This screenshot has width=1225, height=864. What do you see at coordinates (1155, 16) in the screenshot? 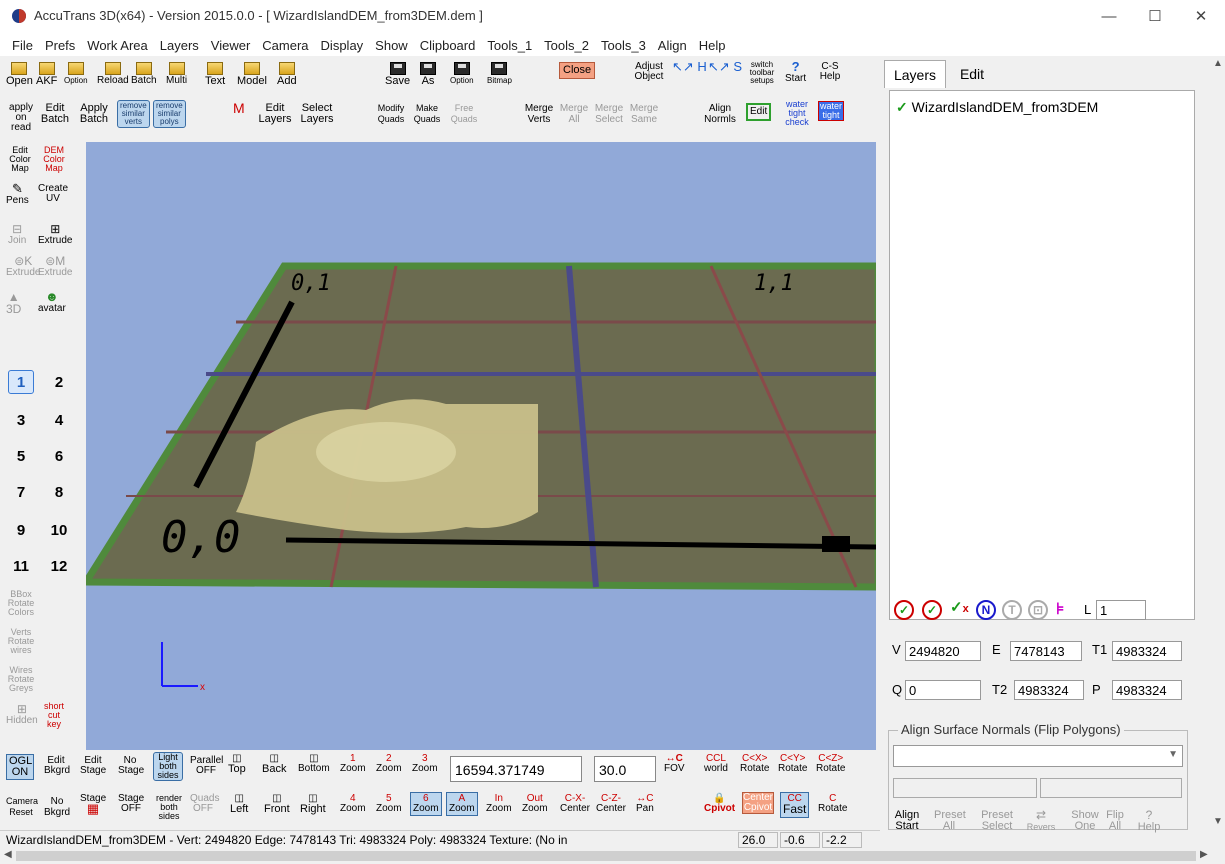
I see `maximize-button: ☐` at bounding box center [1155, 16].